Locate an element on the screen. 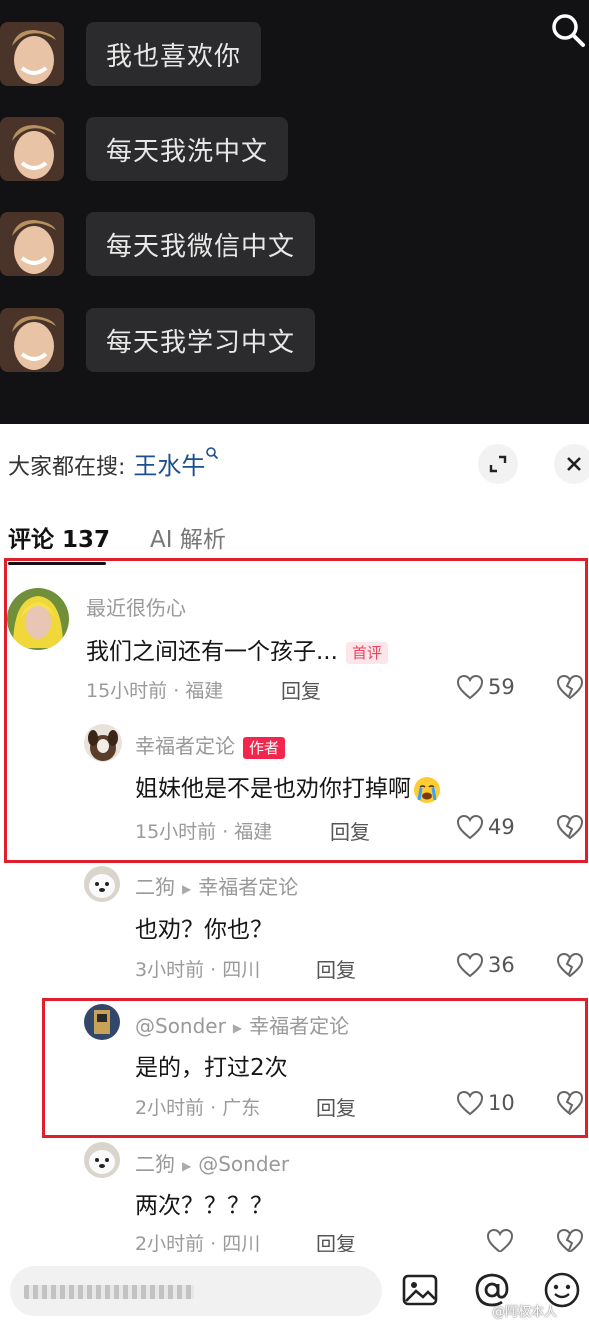 This screenshot has width=589, height=1326. expand-button is located at coordinates (498, 464).